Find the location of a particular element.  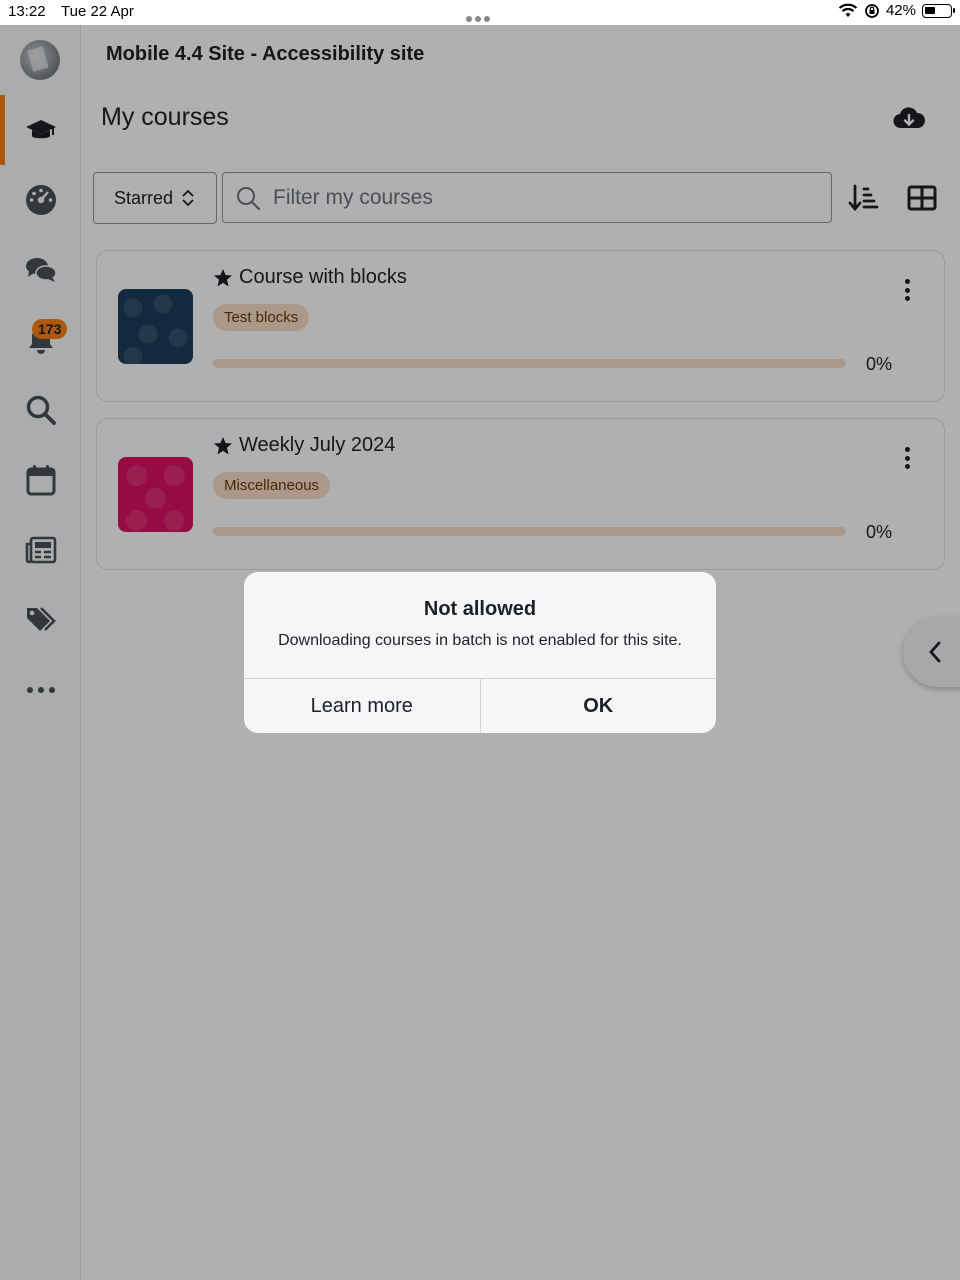

status-right: 42% is located at coordinates (896, 10).